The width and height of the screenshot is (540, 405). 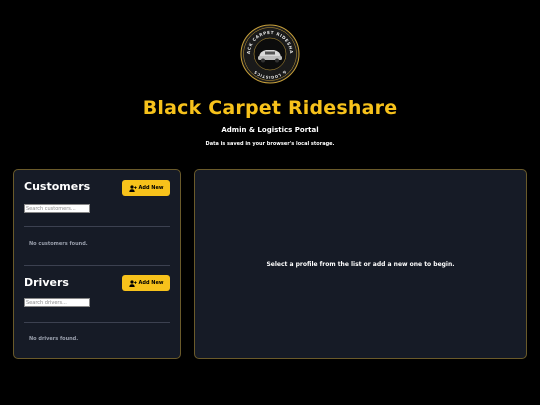 I want to click on drivers-empty-state: No drivers found., so click(x=54, y=339).